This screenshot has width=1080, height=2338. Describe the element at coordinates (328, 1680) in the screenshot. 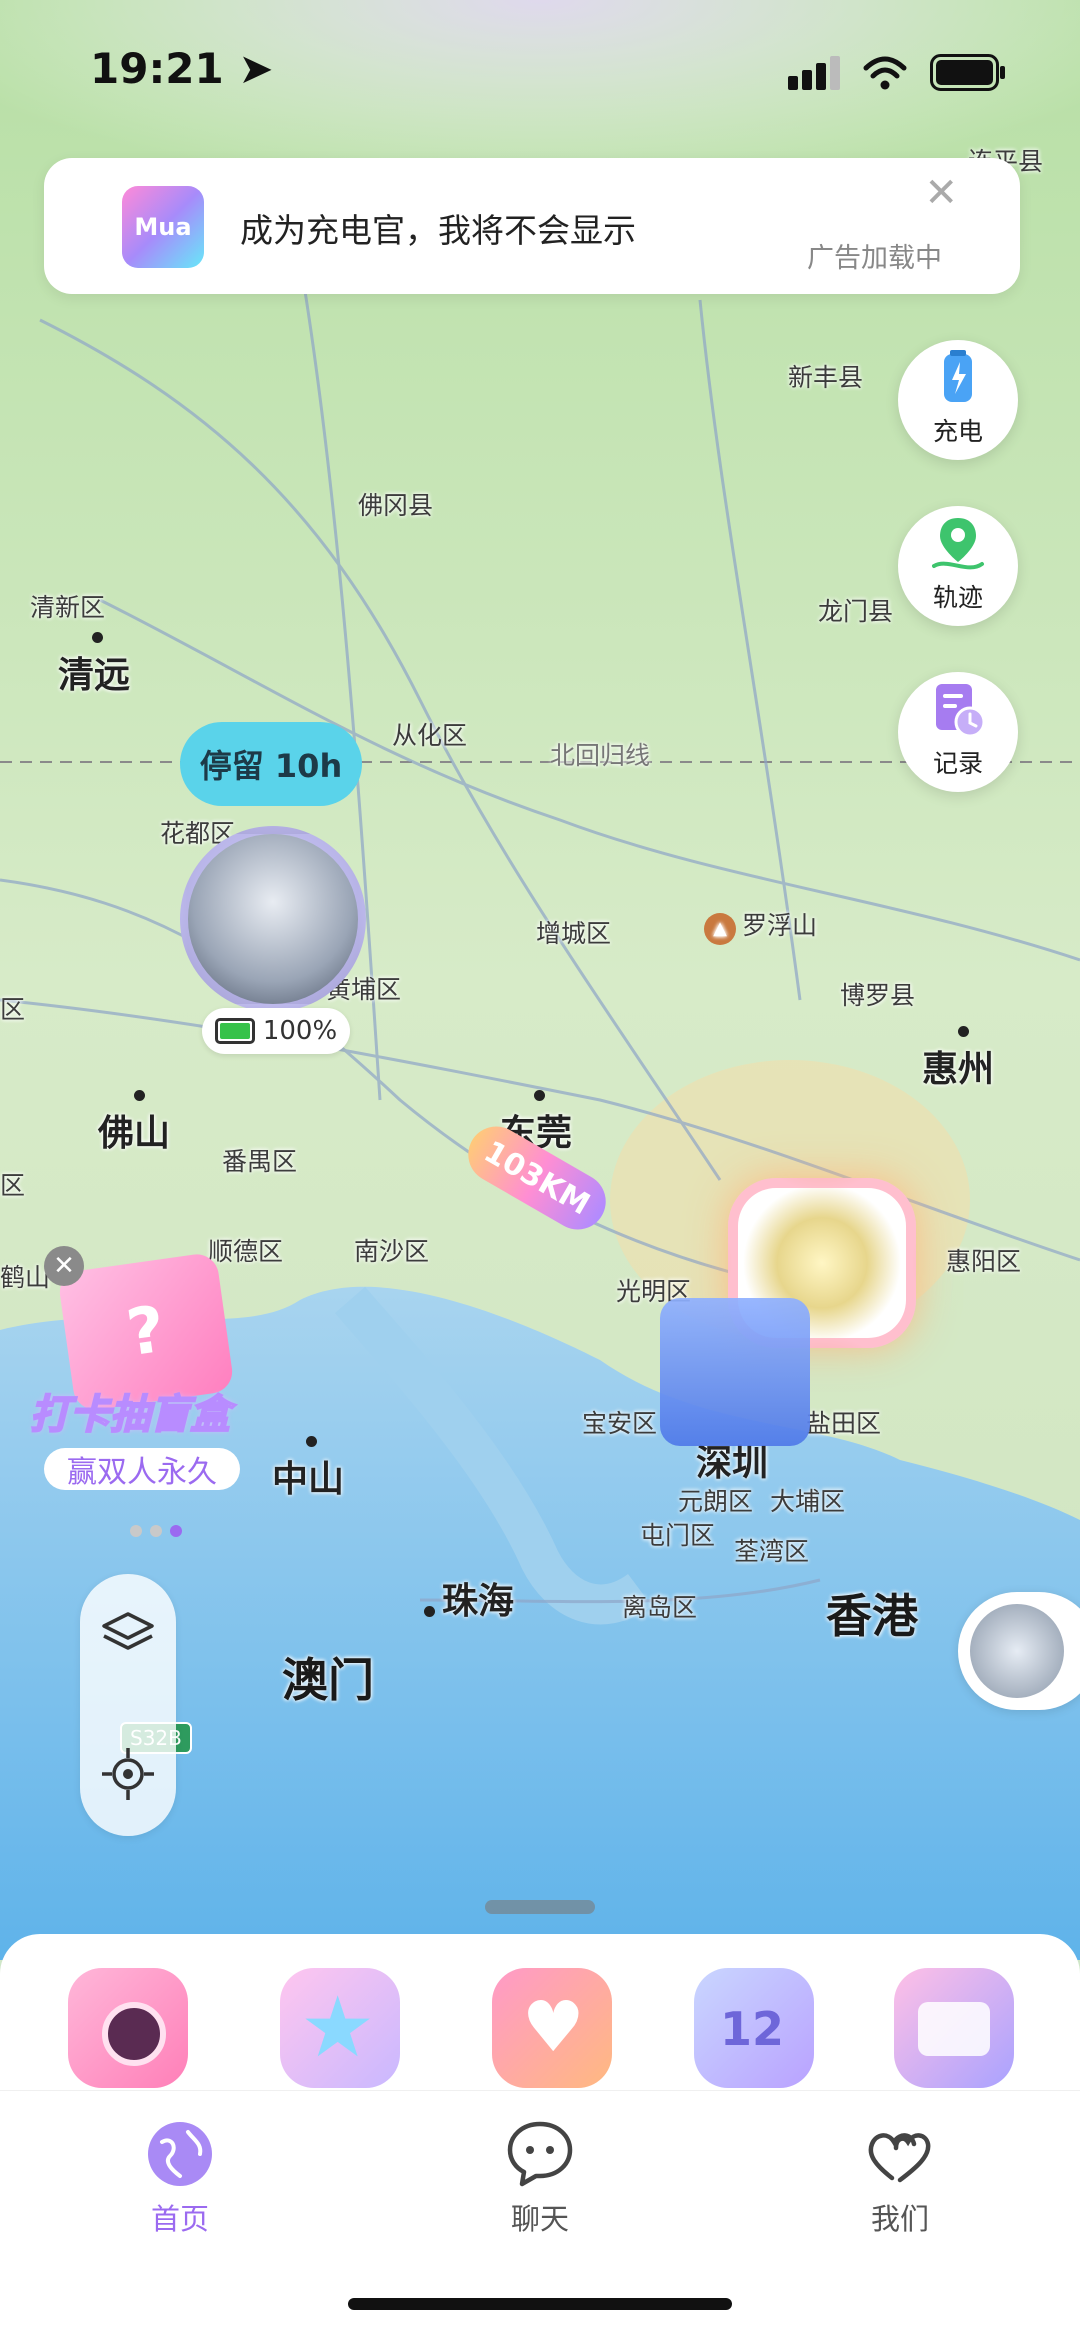

I see `city-label: 澳门` at that location.